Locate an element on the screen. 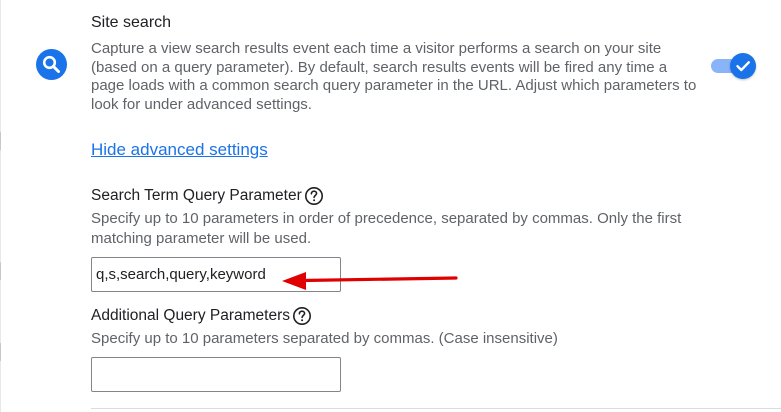  additional-params-input is located at coordinates (216, 374).